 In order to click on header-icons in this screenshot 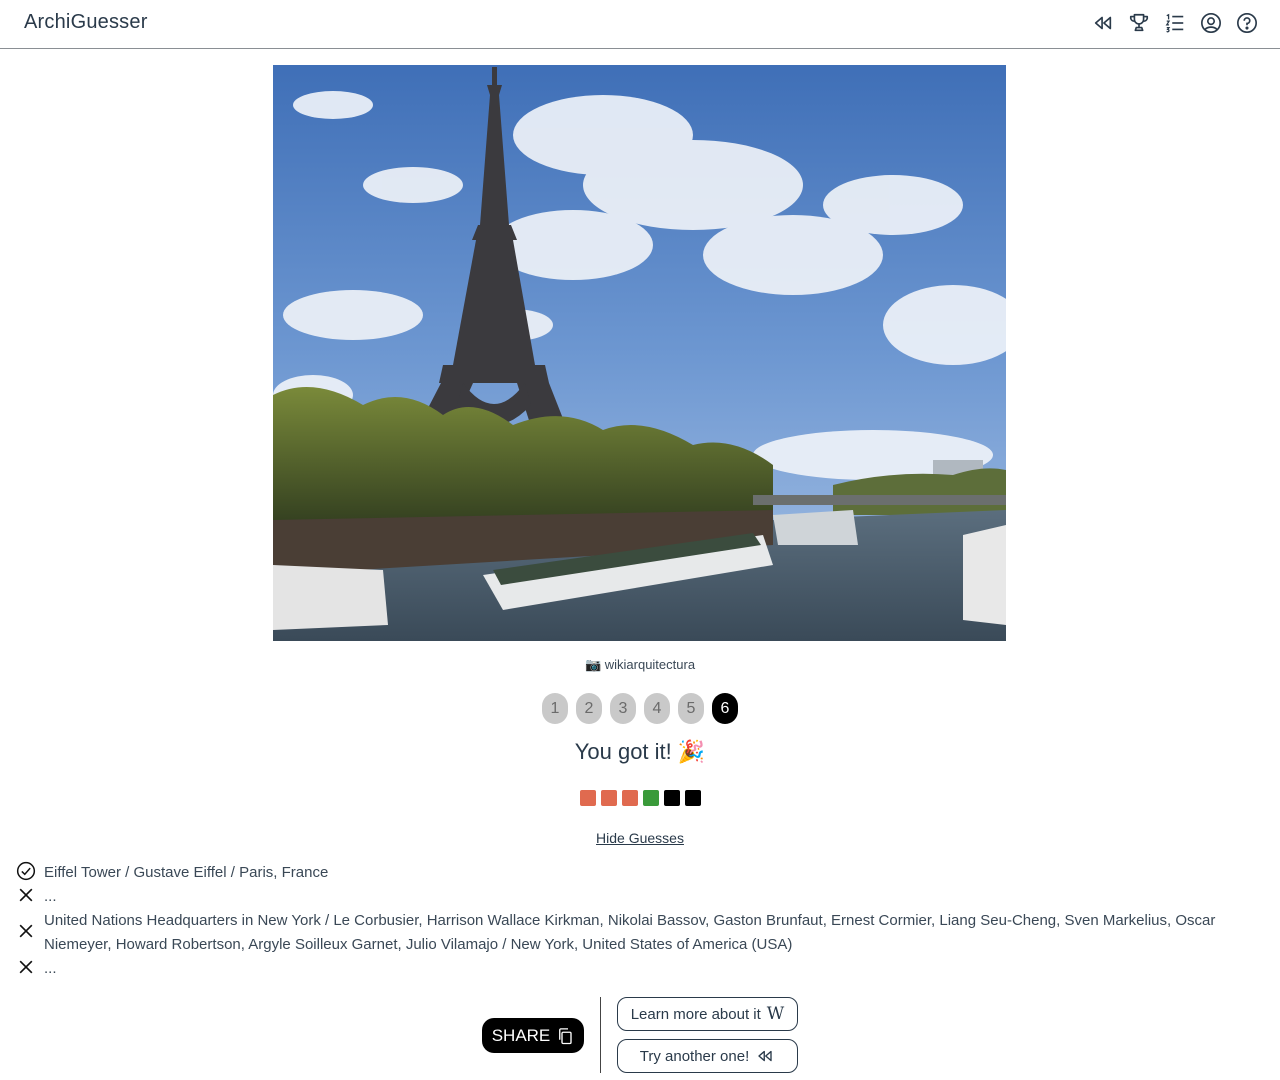, I will do `click(1175, 23)`.